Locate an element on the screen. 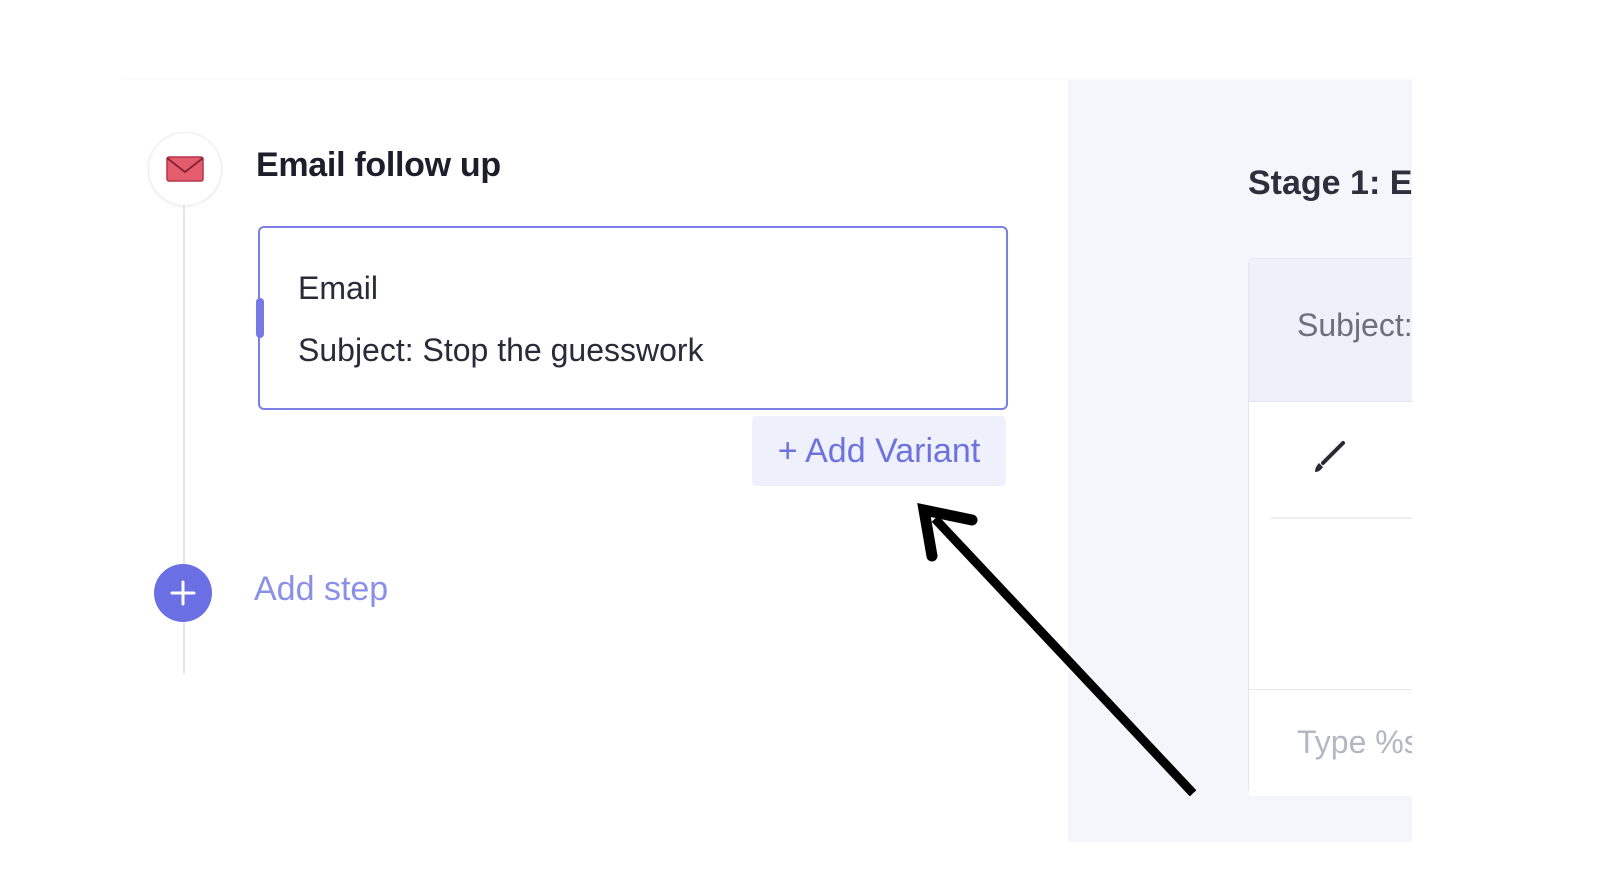  editor-toolbar is located at coordinates (1341, 460).